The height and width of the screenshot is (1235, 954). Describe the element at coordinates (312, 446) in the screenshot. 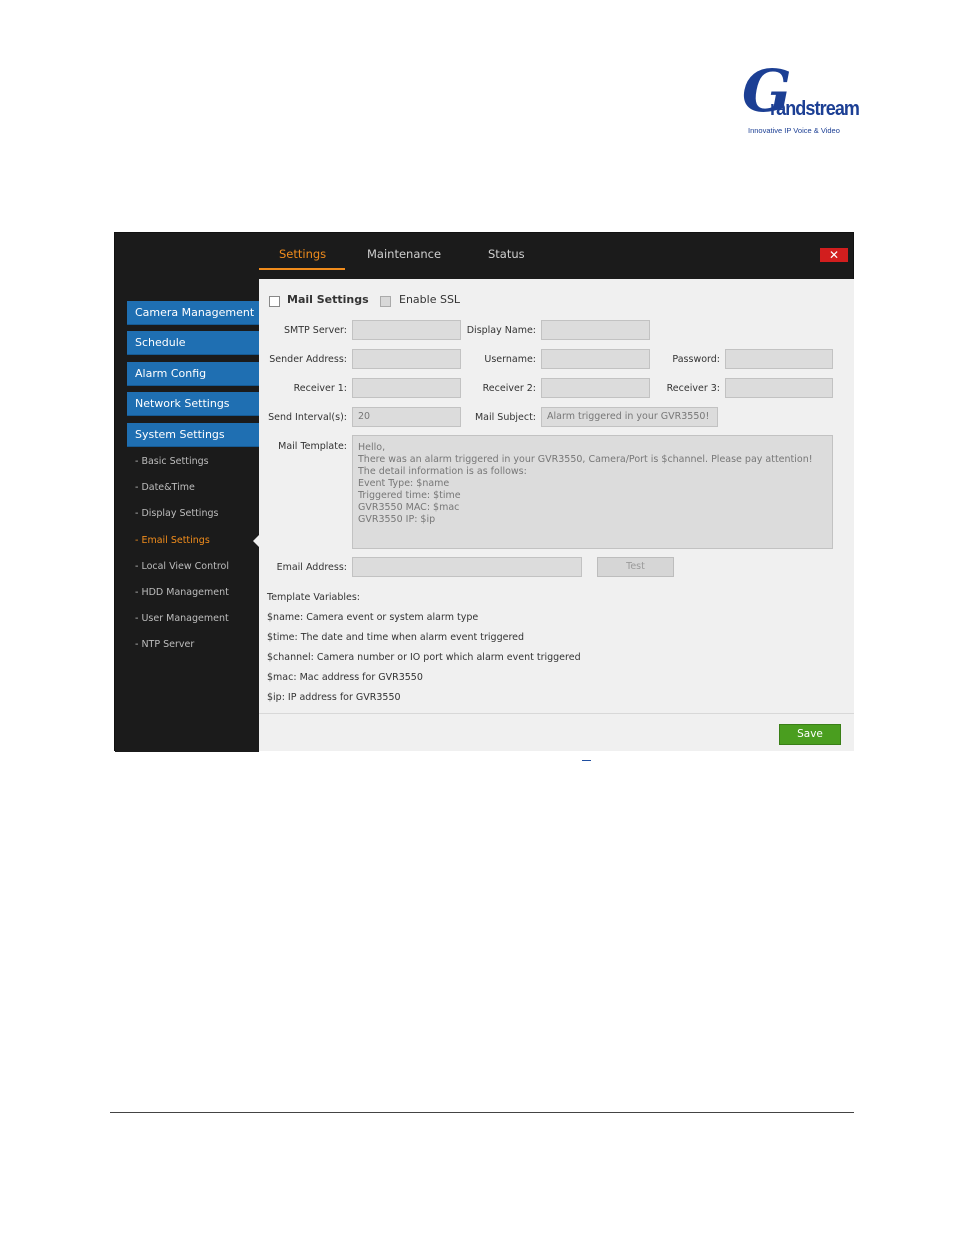

I see `mail-template-label: Mail Template:` at that location.